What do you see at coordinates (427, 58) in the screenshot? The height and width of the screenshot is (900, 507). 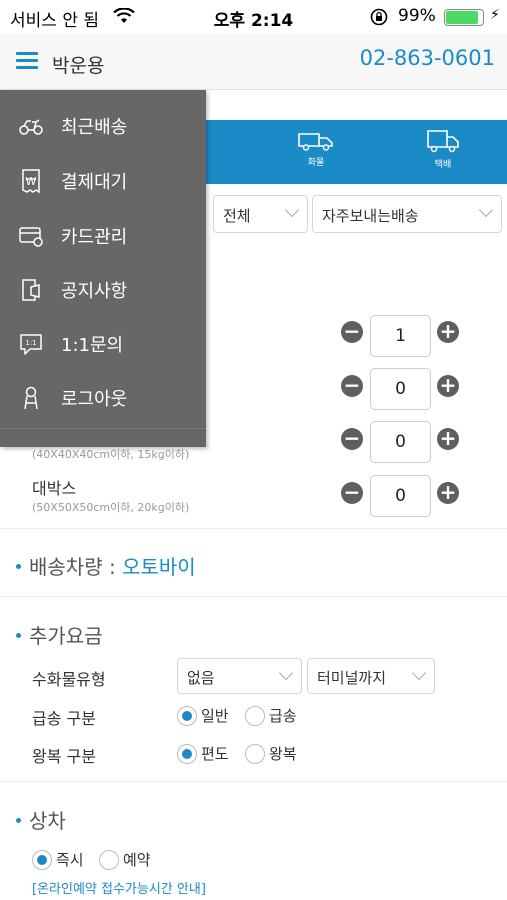 I see `phone-number-link: 02-863-0601` at bounding box center [427, 58].